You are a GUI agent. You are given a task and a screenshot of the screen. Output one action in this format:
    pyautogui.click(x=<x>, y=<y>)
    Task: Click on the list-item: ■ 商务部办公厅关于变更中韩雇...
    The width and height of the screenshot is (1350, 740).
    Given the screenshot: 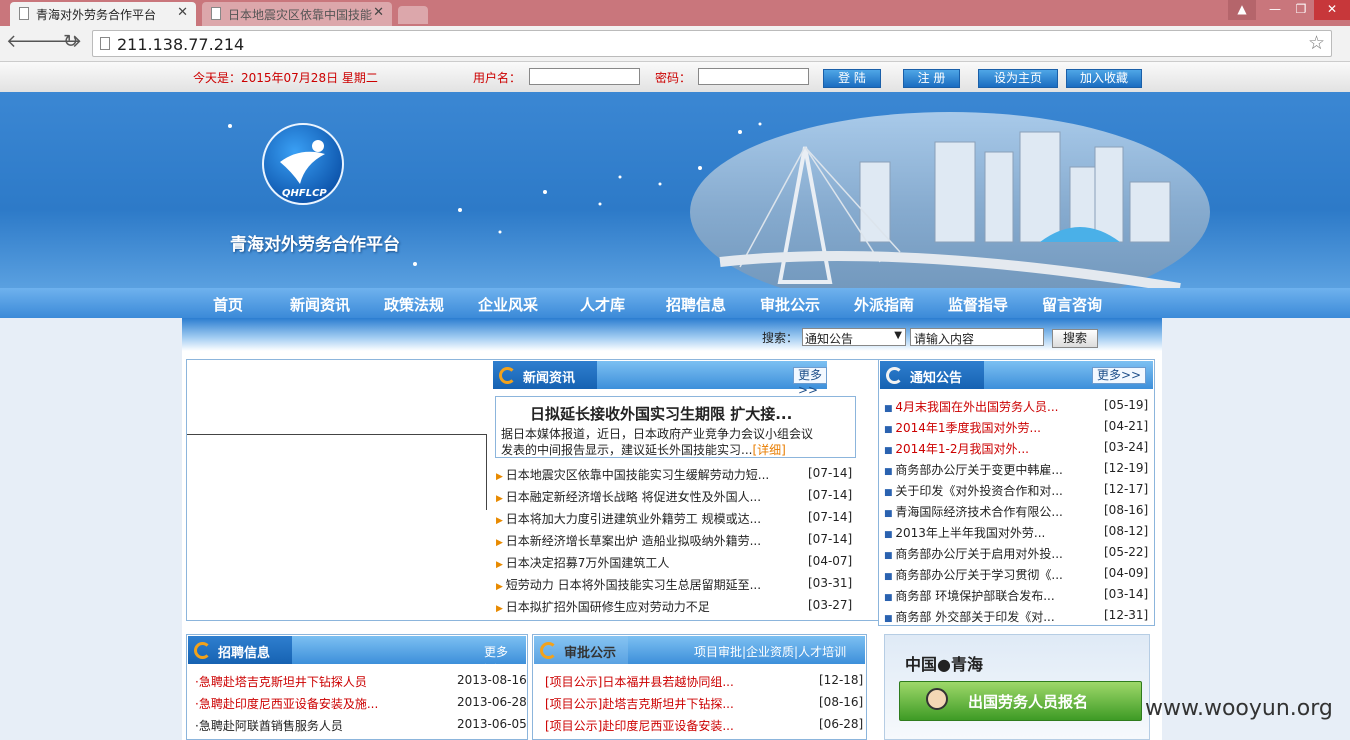 What is the action you would take?
    pyautogui.click(x=973, y=469)
    